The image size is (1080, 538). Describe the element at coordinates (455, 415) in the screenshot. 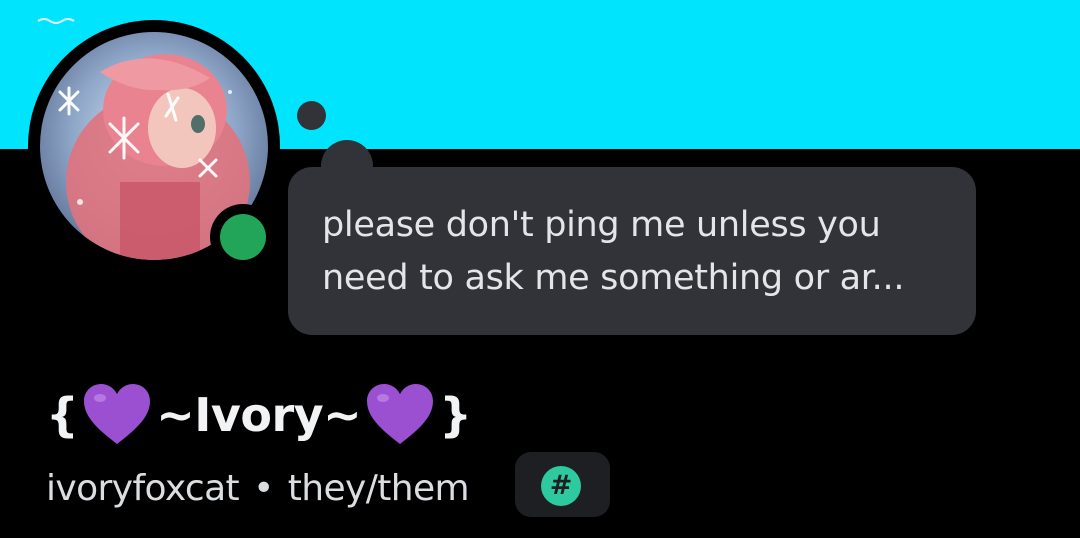

I see `display-name-close-brace: }` at that location.